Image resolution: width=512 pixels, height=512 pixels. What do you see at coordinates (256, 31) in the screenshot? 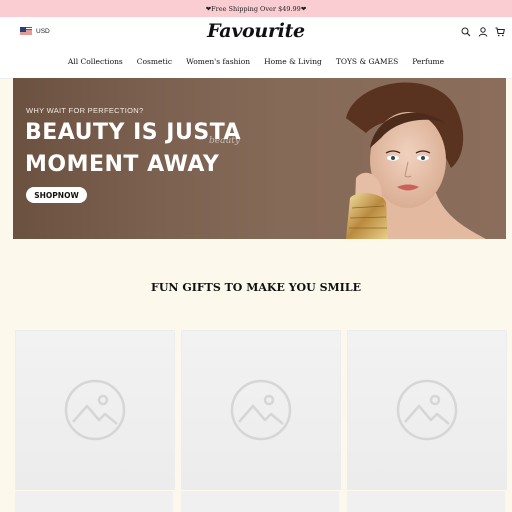
I see `site-logo: Favourite` at bounding box center [256, 31].